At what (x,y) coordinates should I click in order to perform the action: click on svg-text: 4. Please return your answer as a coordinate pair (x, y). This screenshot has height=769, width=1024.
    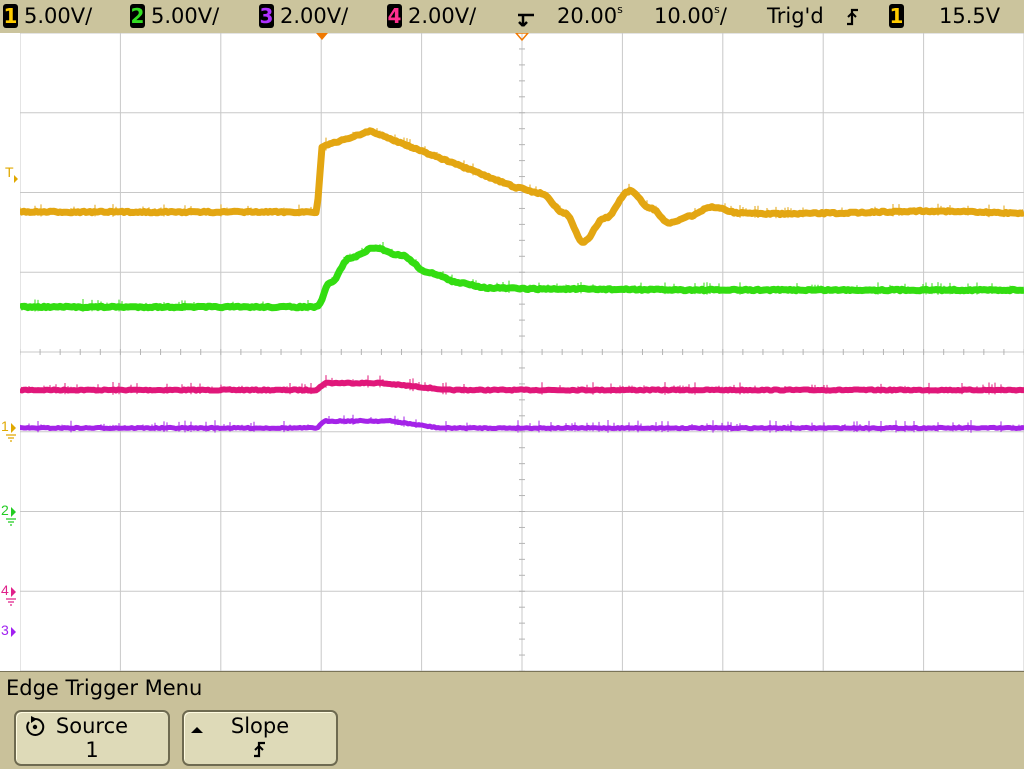
    Looking at the image, I should click on (5, 590).